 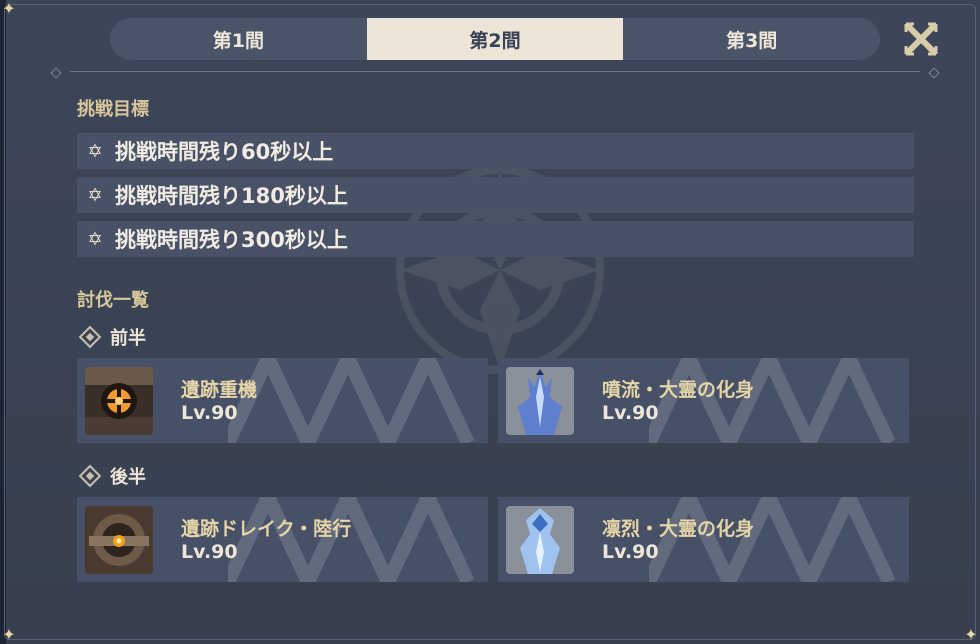 What do you see at coordinates (678, 529) in the screenshot?
I see `enemy-name: 凛烈・大霊の化身` at bounding box center [678, 529].